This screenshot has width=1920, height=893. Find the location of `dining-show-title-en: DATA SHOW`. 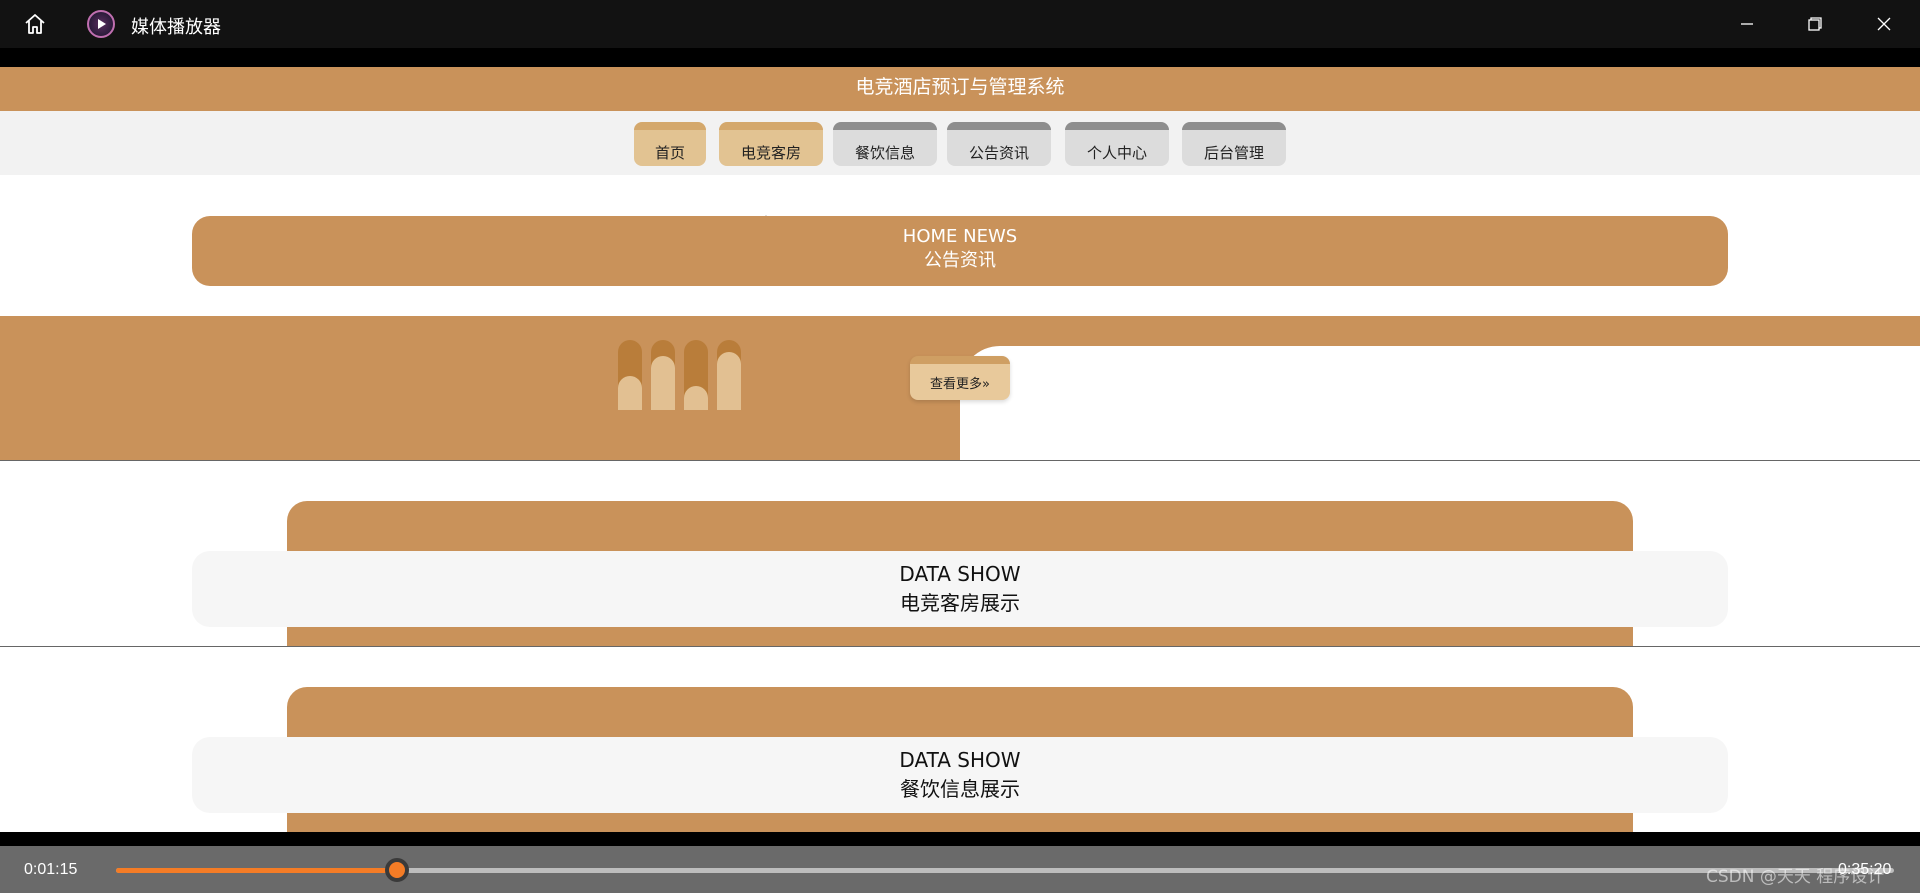

dining-show-title-en: DATA SHOW is located at coordinates (960, 760).